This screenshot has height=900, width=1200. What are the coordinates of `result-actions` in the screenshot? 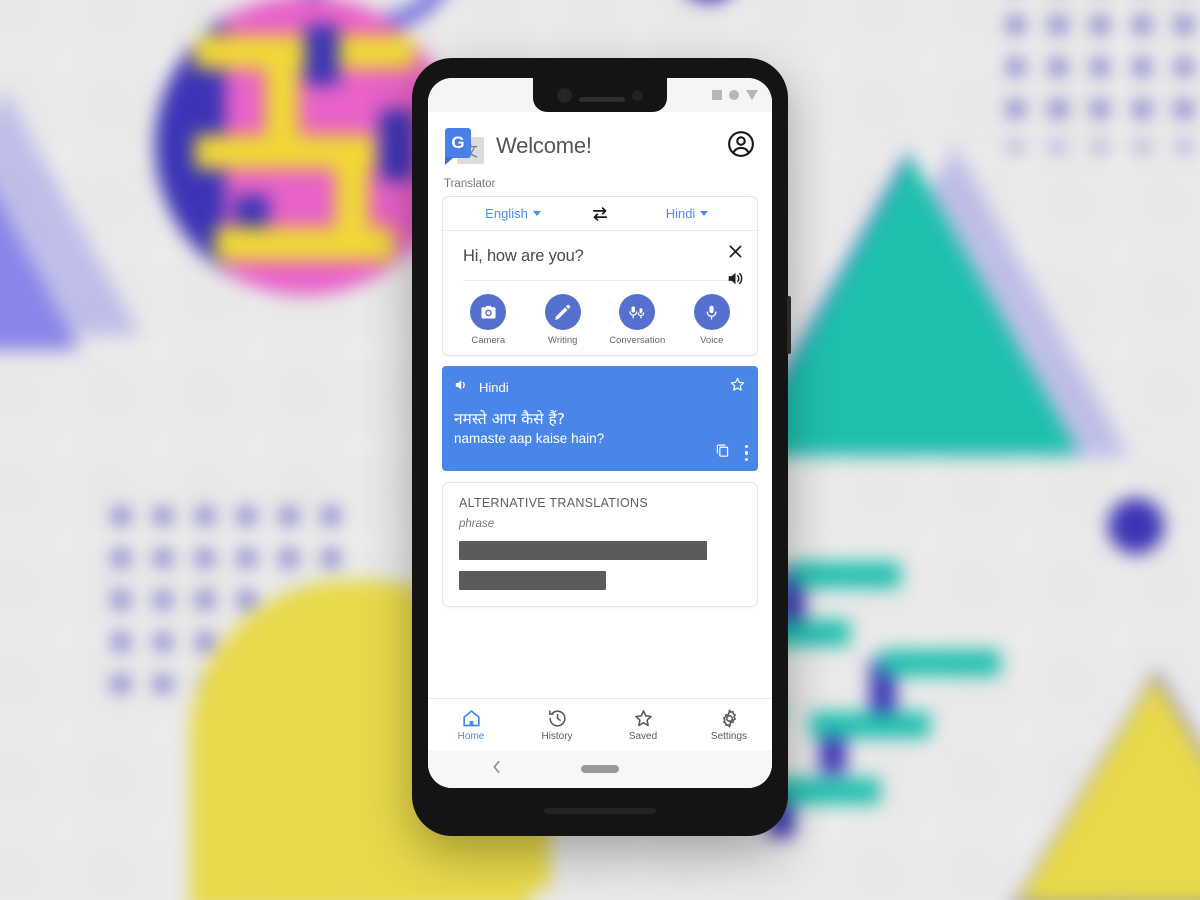 It's located at (731, 453).